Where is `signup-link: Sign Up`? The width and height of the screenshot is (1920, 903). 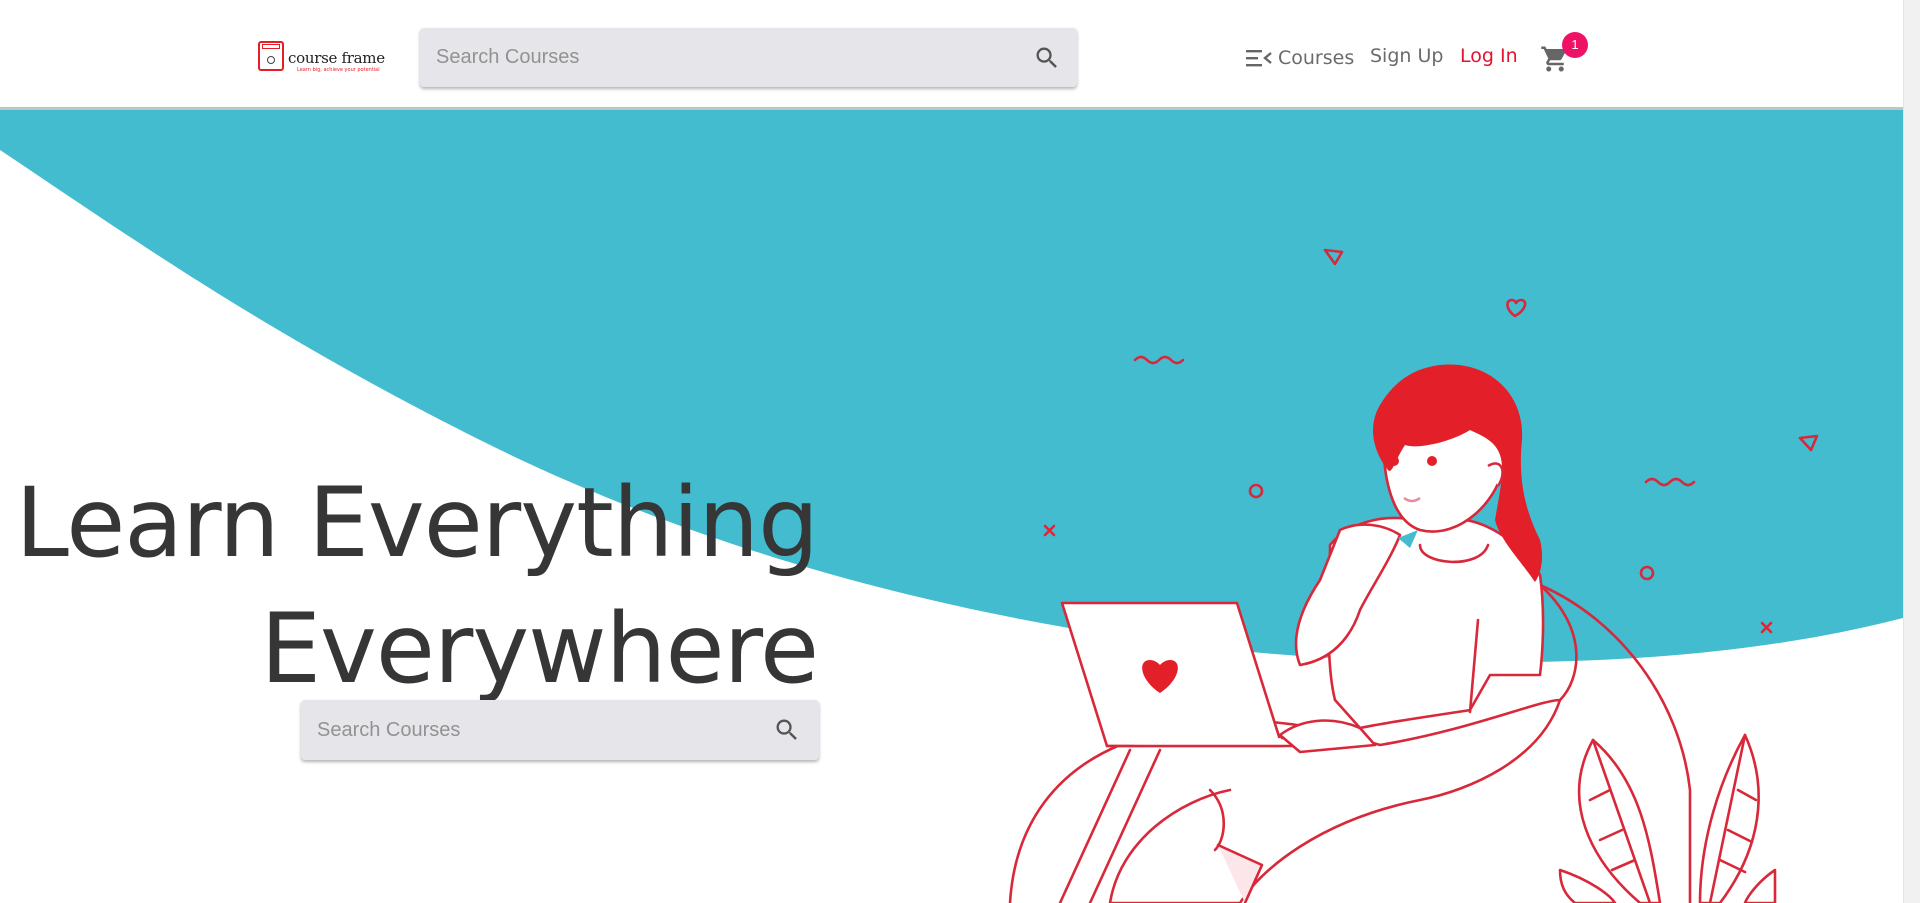 signup-link: Sign Up is located at coordinates (1406, 56).